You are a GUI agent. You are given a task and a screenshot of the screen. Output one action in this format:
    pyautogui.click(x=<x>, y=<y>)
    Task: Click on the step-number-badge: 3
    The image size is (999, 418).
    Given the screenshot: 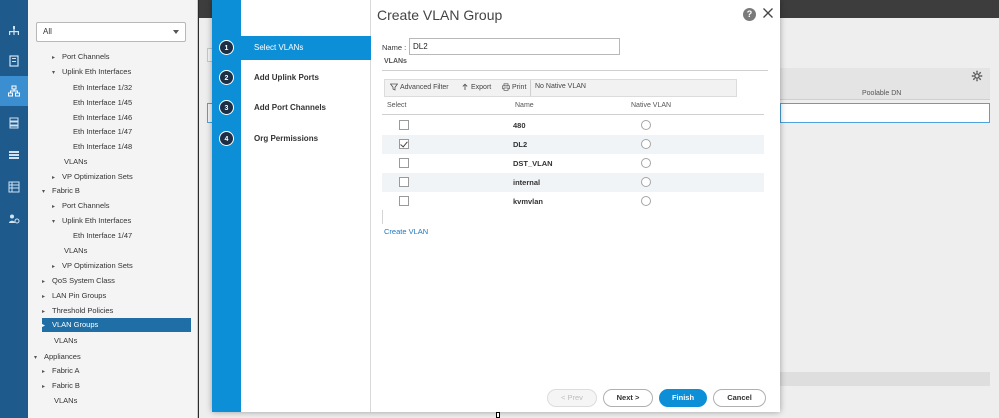 What is the action you would take?
    pyautogui.click(x=226, y=107)
    